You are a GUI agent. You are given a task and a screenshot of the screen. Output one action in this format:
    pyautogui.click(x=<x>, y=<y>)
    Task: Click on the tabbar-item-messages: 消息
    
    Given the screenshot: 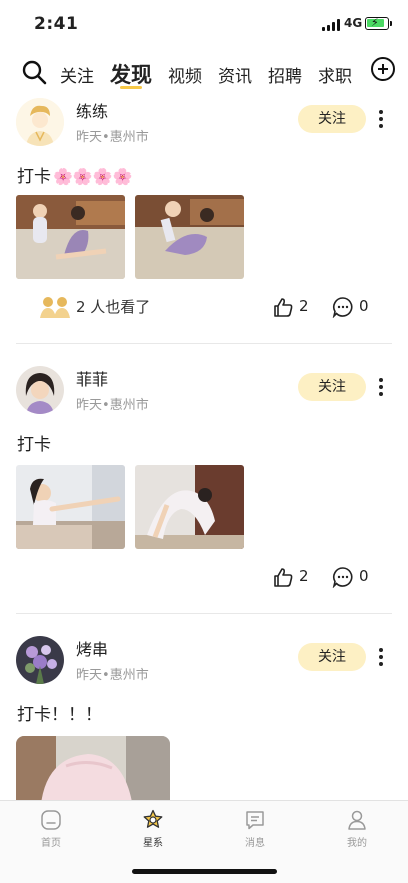 What is the action you would take?
    pyautogui.click(x=255, y=829)
    